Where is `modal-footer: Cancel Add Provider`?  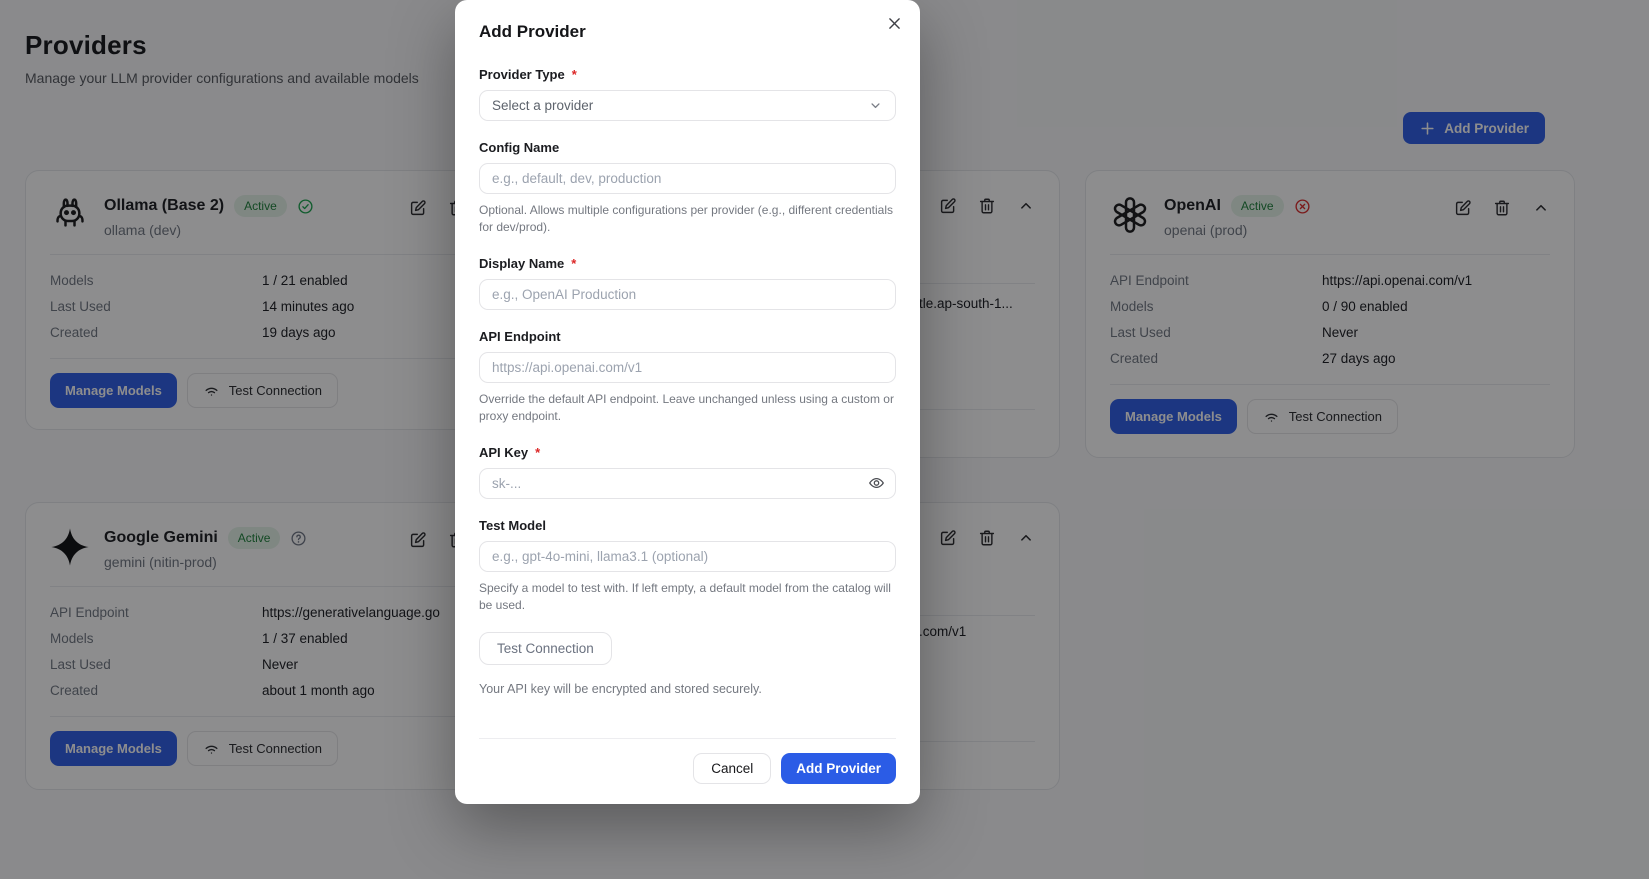 modal-footer: Cancel Add Provider is located at coordinates (687, 761).